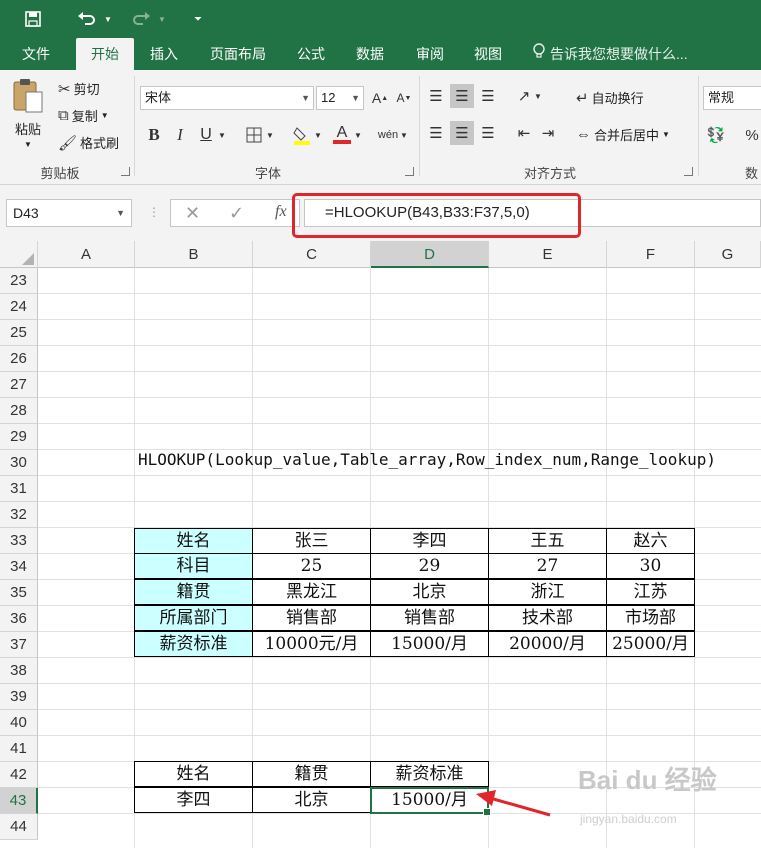 This screenshot has height=848, width=761. I want to click on select-all-button, so click(19, 254).